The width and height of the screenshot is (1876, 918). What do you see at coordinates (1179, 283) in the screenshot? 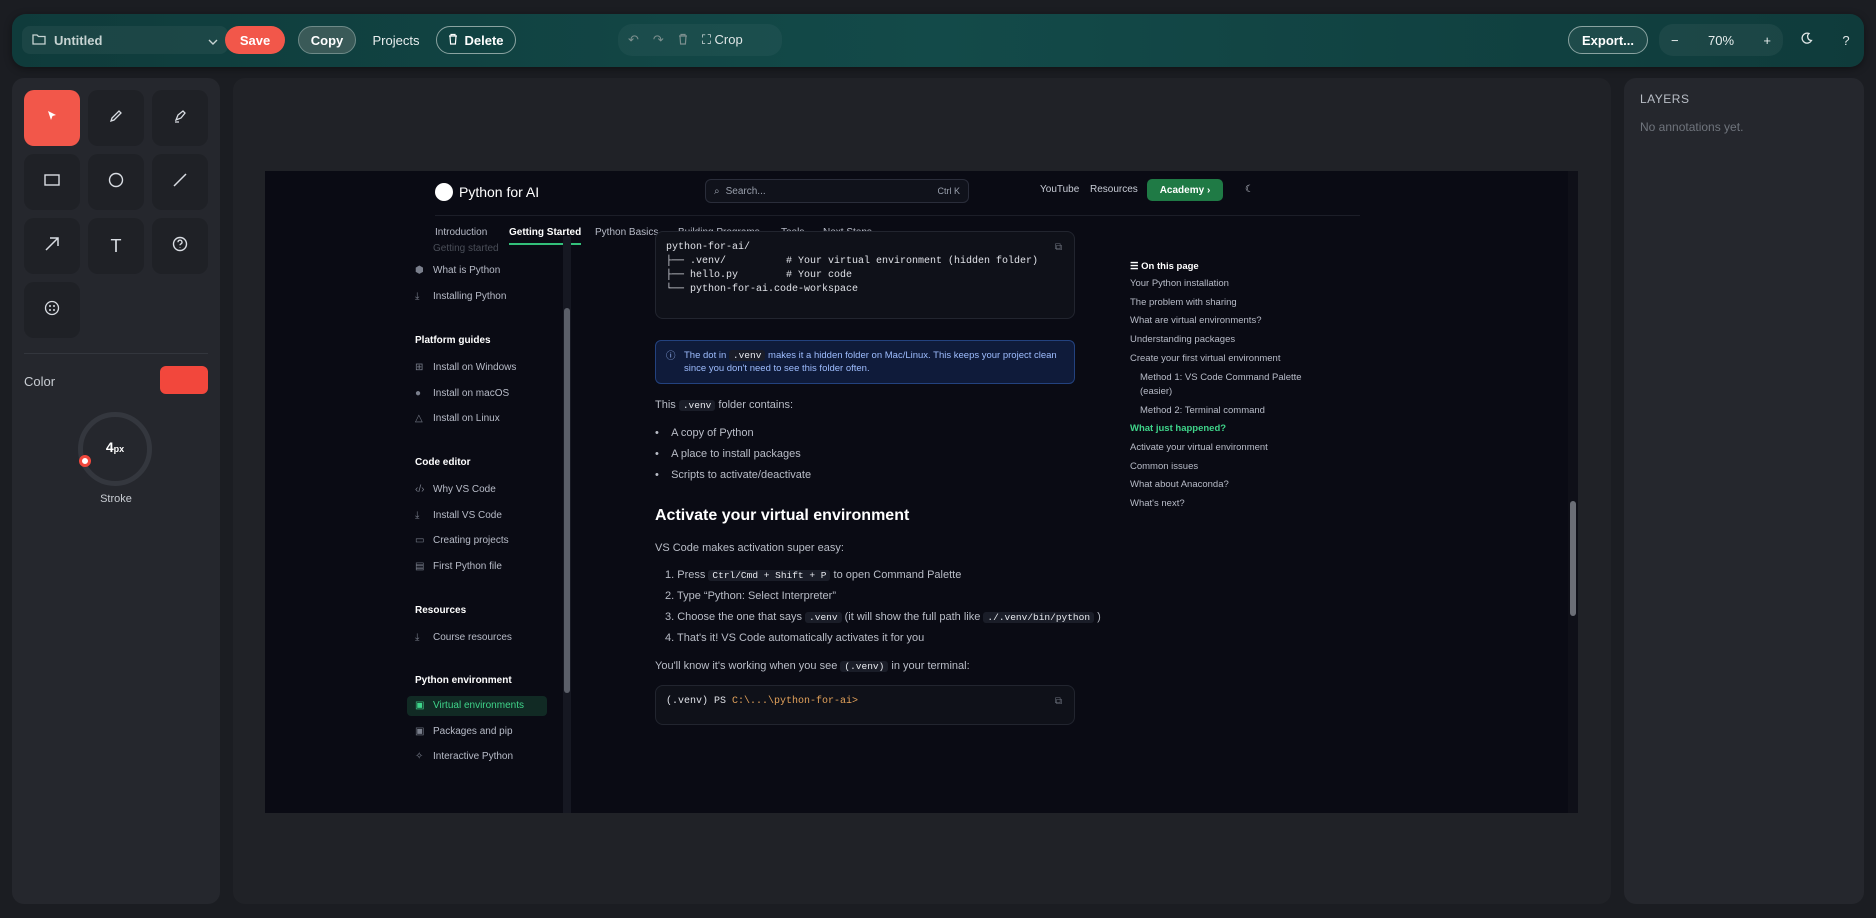
I see `toc-item: Your Python installation` at bounding box center [1179, 283].